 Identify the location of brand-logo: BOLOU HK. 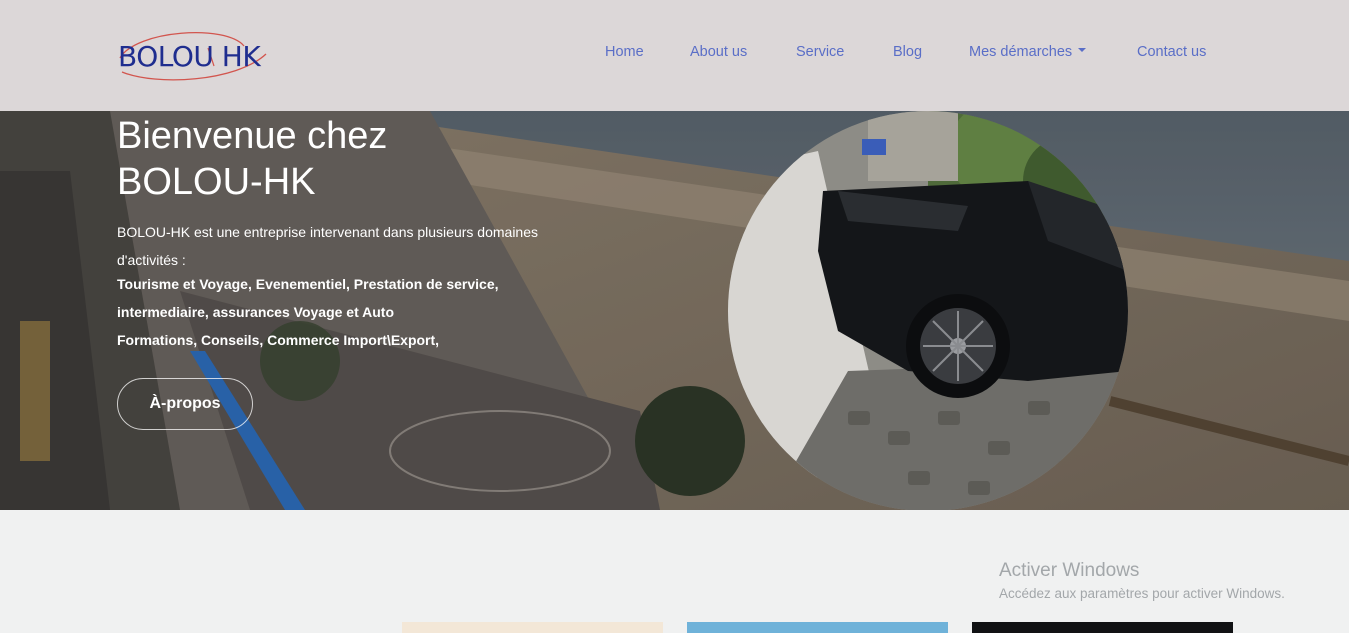
(196, 56).